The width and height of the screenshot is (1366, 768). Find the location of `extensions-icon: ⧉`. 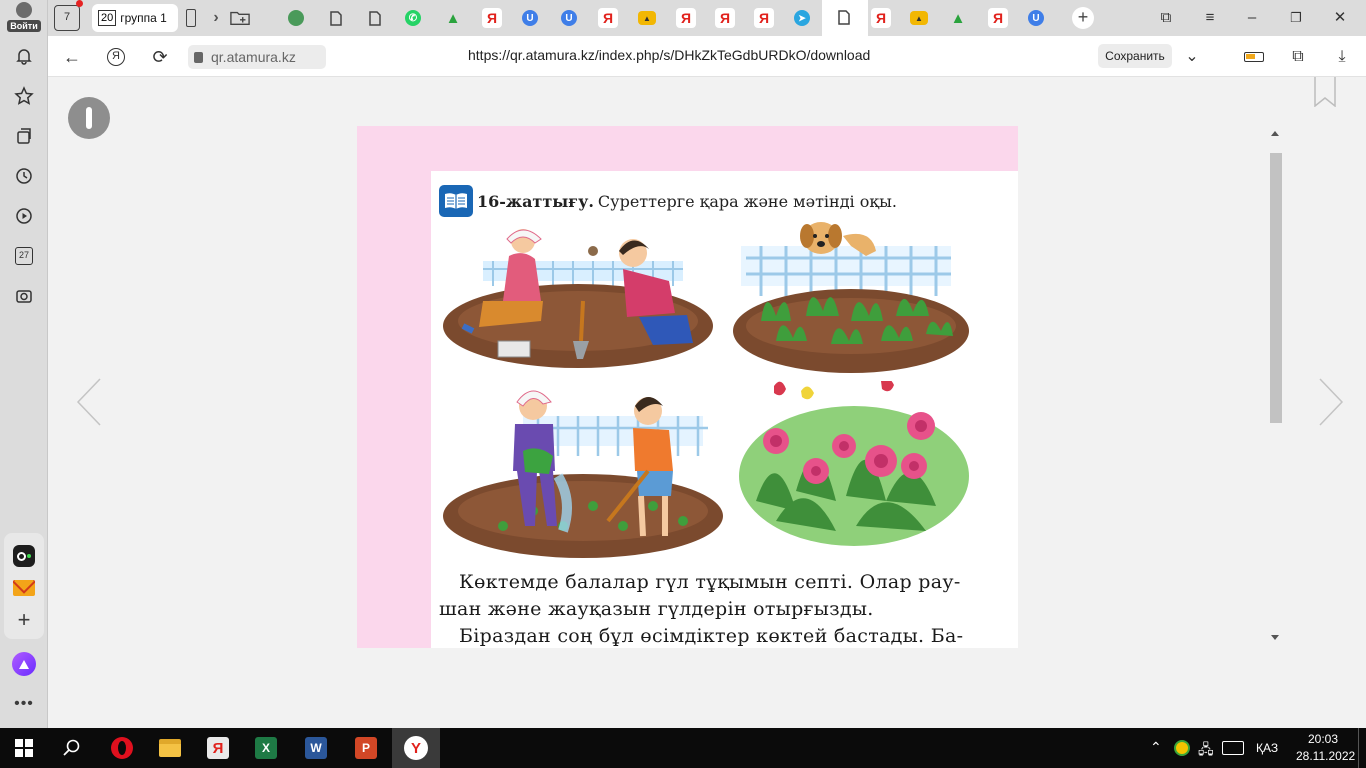

extensions-icon: ⧉ is located at coordinates (1298, 57).